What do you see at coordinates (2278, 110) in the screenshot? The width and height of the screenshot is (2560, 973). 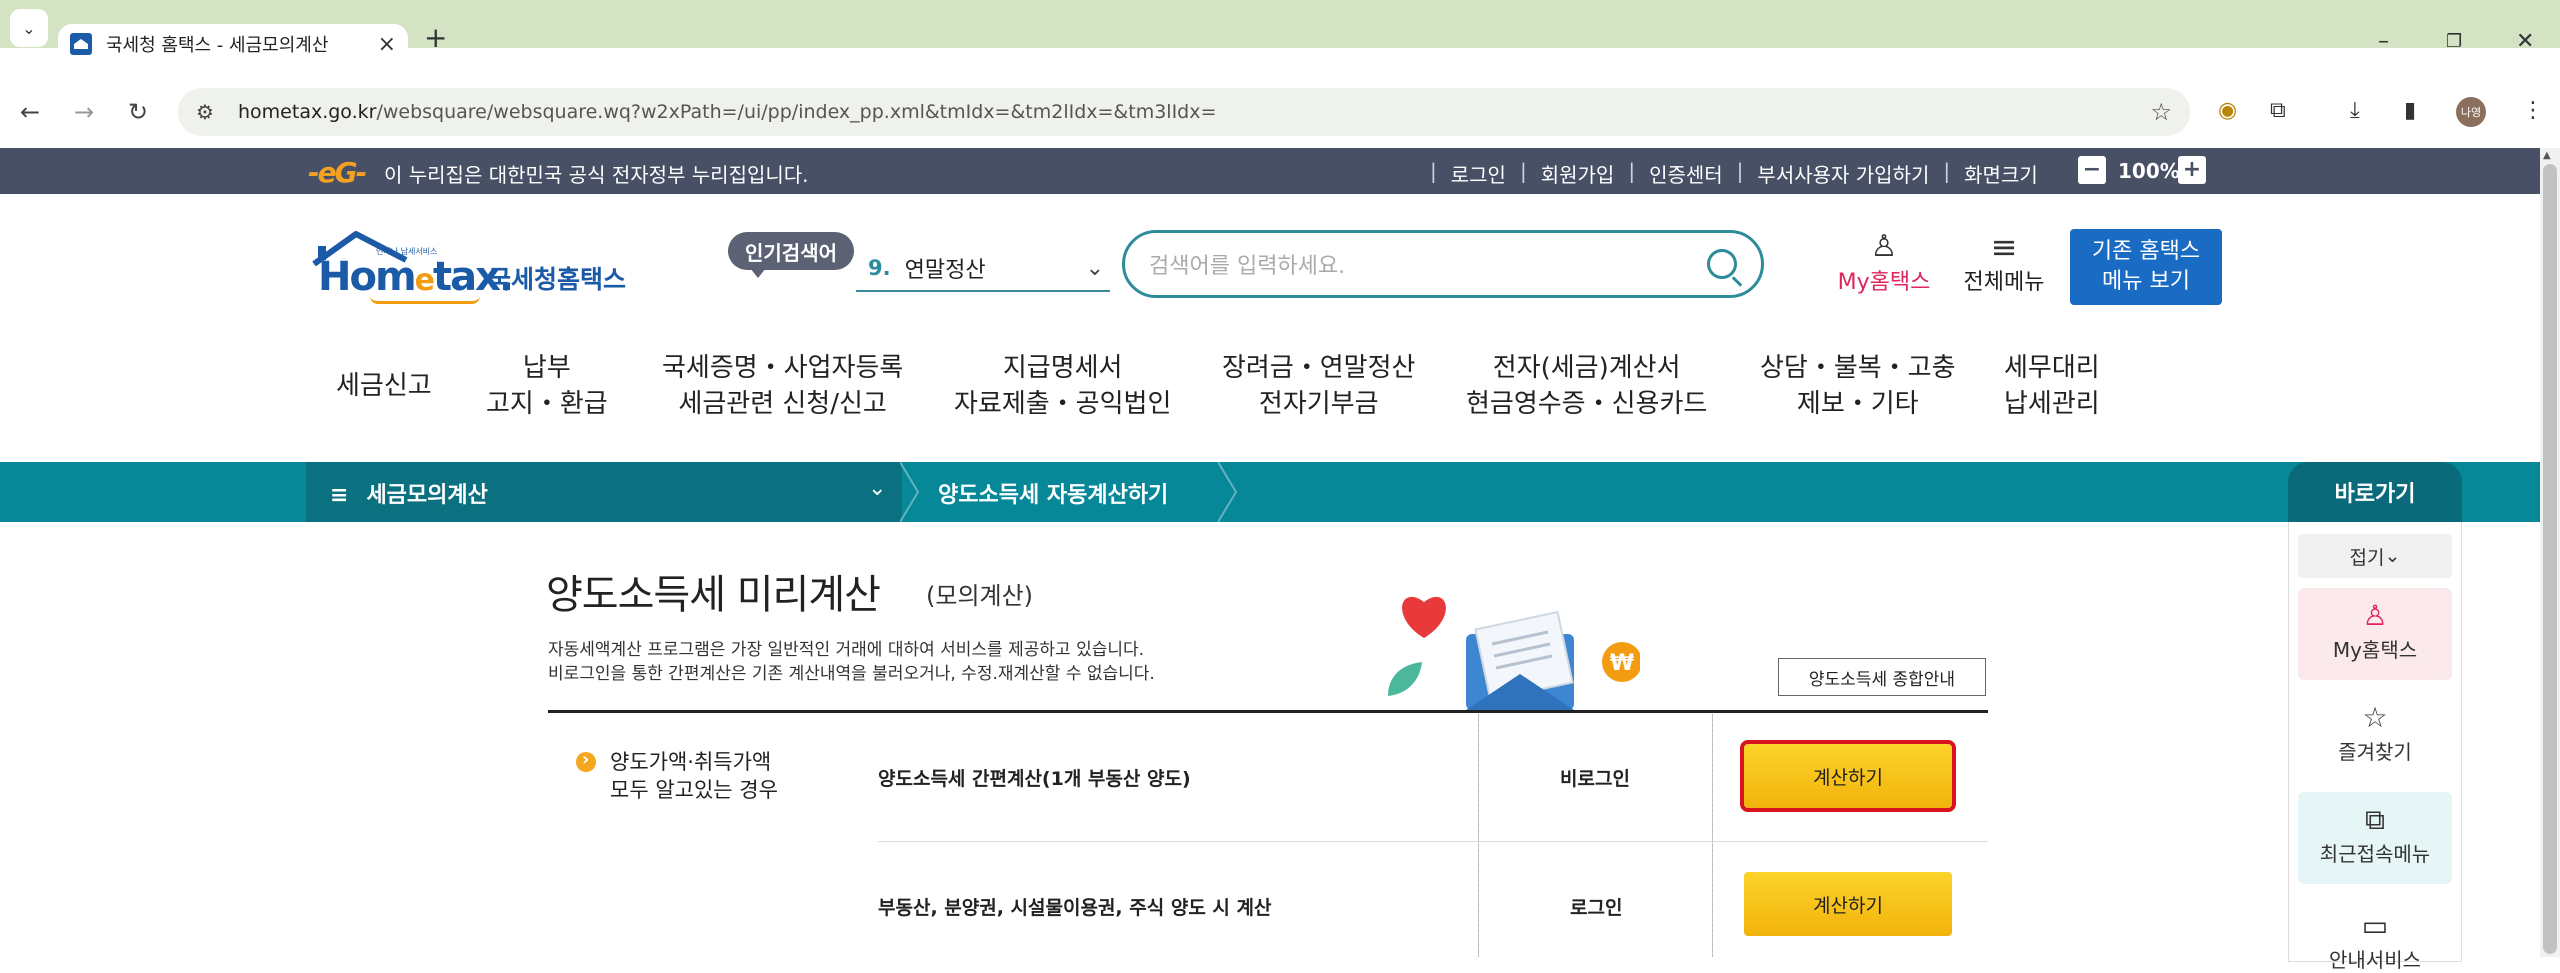 I see `extensions-puzzle-icon: ⧉` at bounding box center [2278, 110].